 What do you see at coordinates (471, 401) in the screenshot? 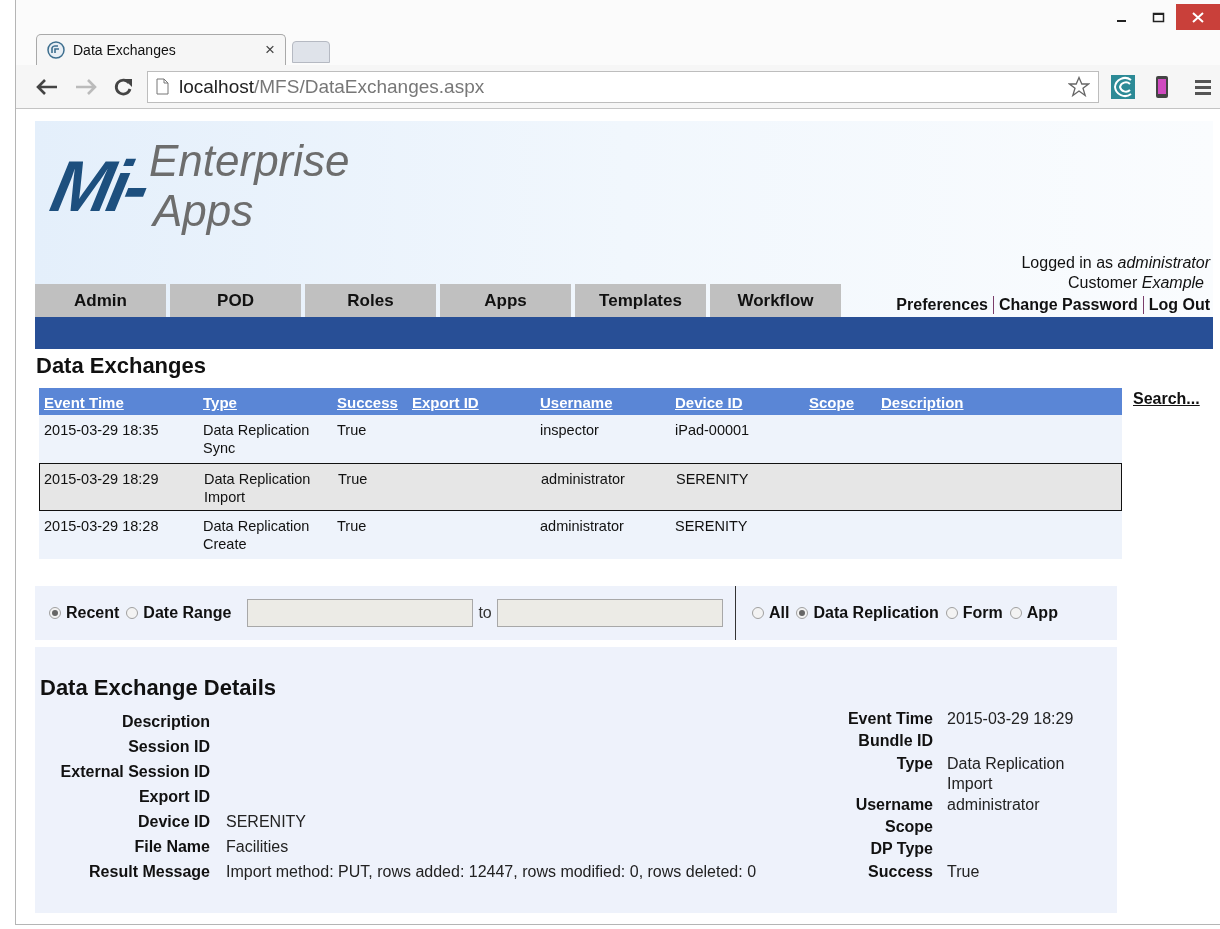
I see `column-header-link: Export ID` at bounding box center [471, 401].